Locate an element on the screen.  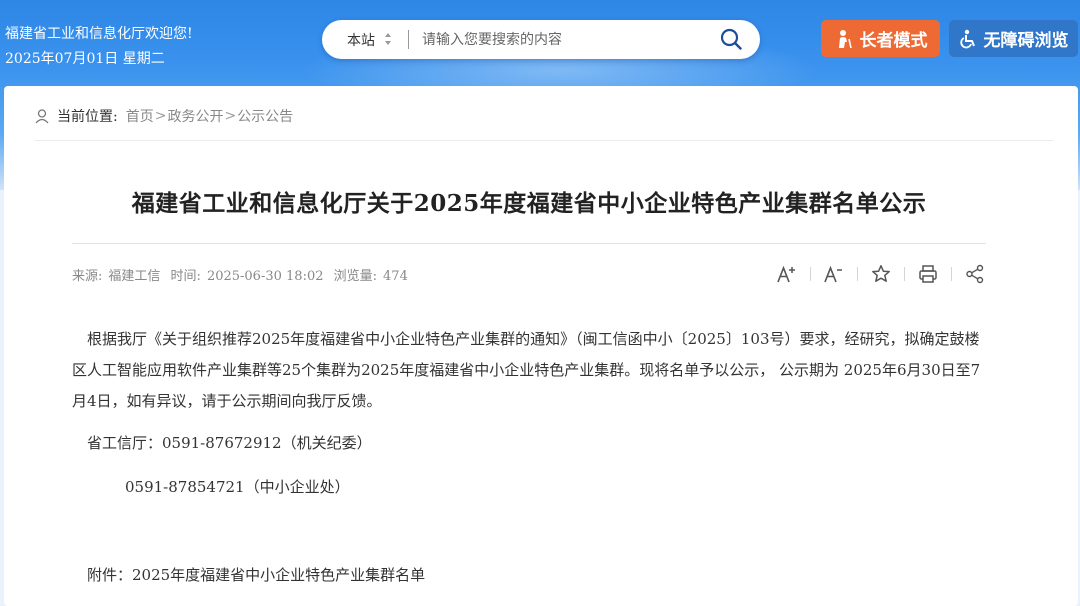
contact-main: 省工信厅：0591-87672912（机关纪委） is located at coordinates (229, 443).